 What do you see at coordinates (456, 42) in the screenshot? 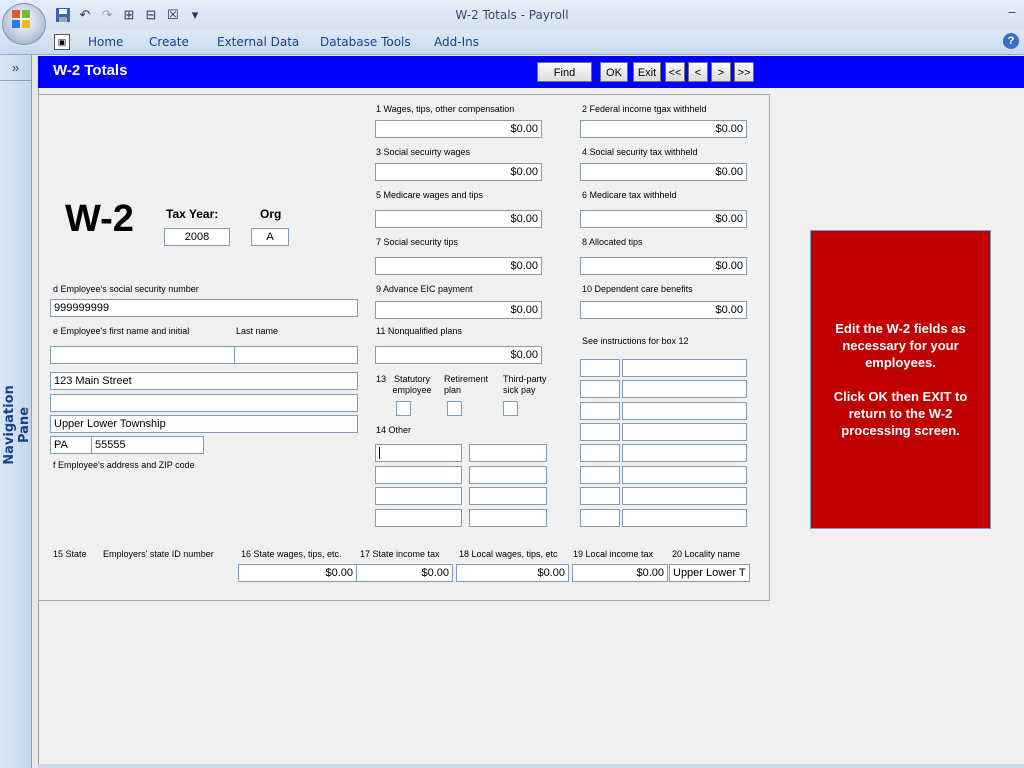
I see `tab-add-ins: Add-Ins` at bounding box center [456, 42].